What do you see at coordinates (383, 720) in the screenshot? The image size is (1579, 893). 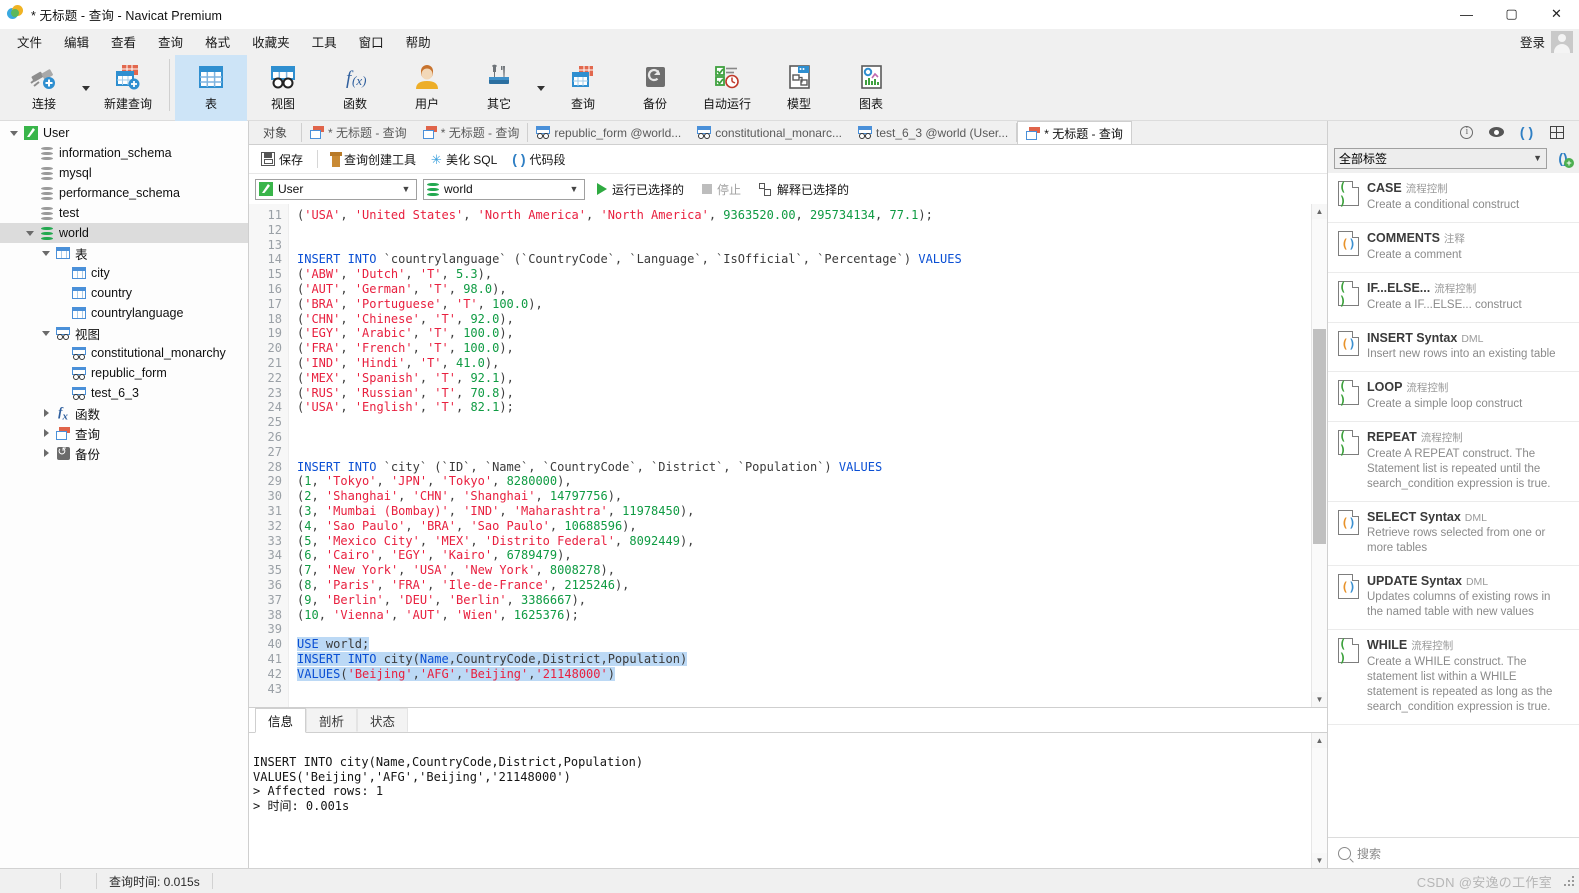 I see `results-tab-2: 状态` at bounding box center [383, 720].